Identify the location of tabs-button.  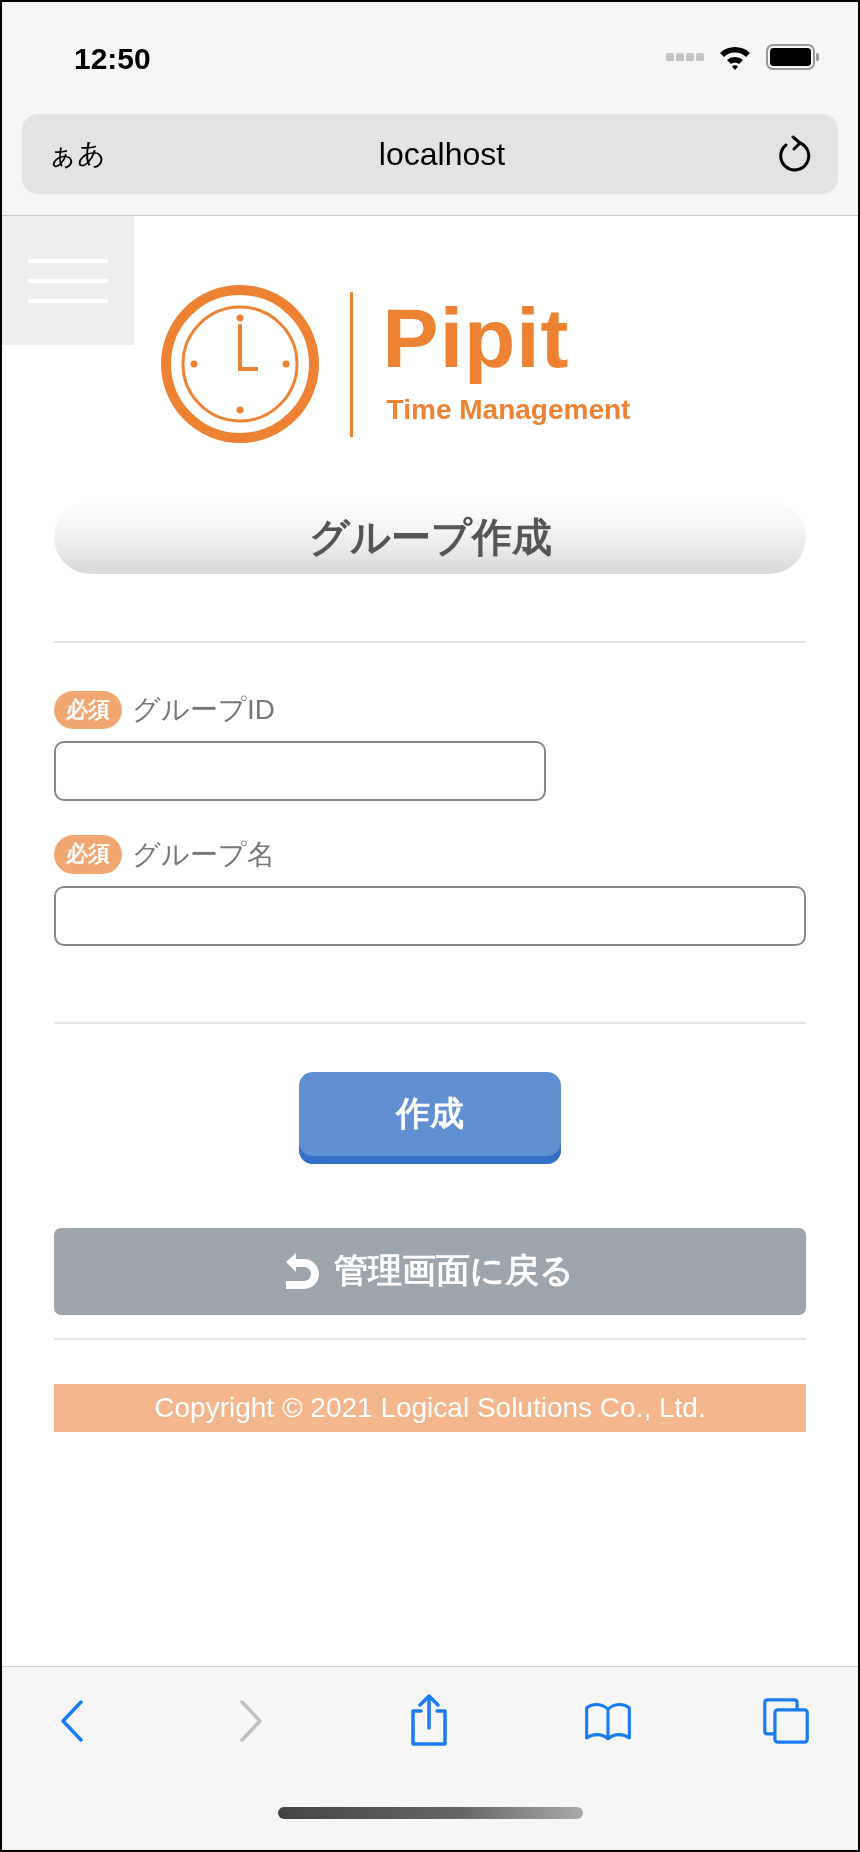
(786, 1721).